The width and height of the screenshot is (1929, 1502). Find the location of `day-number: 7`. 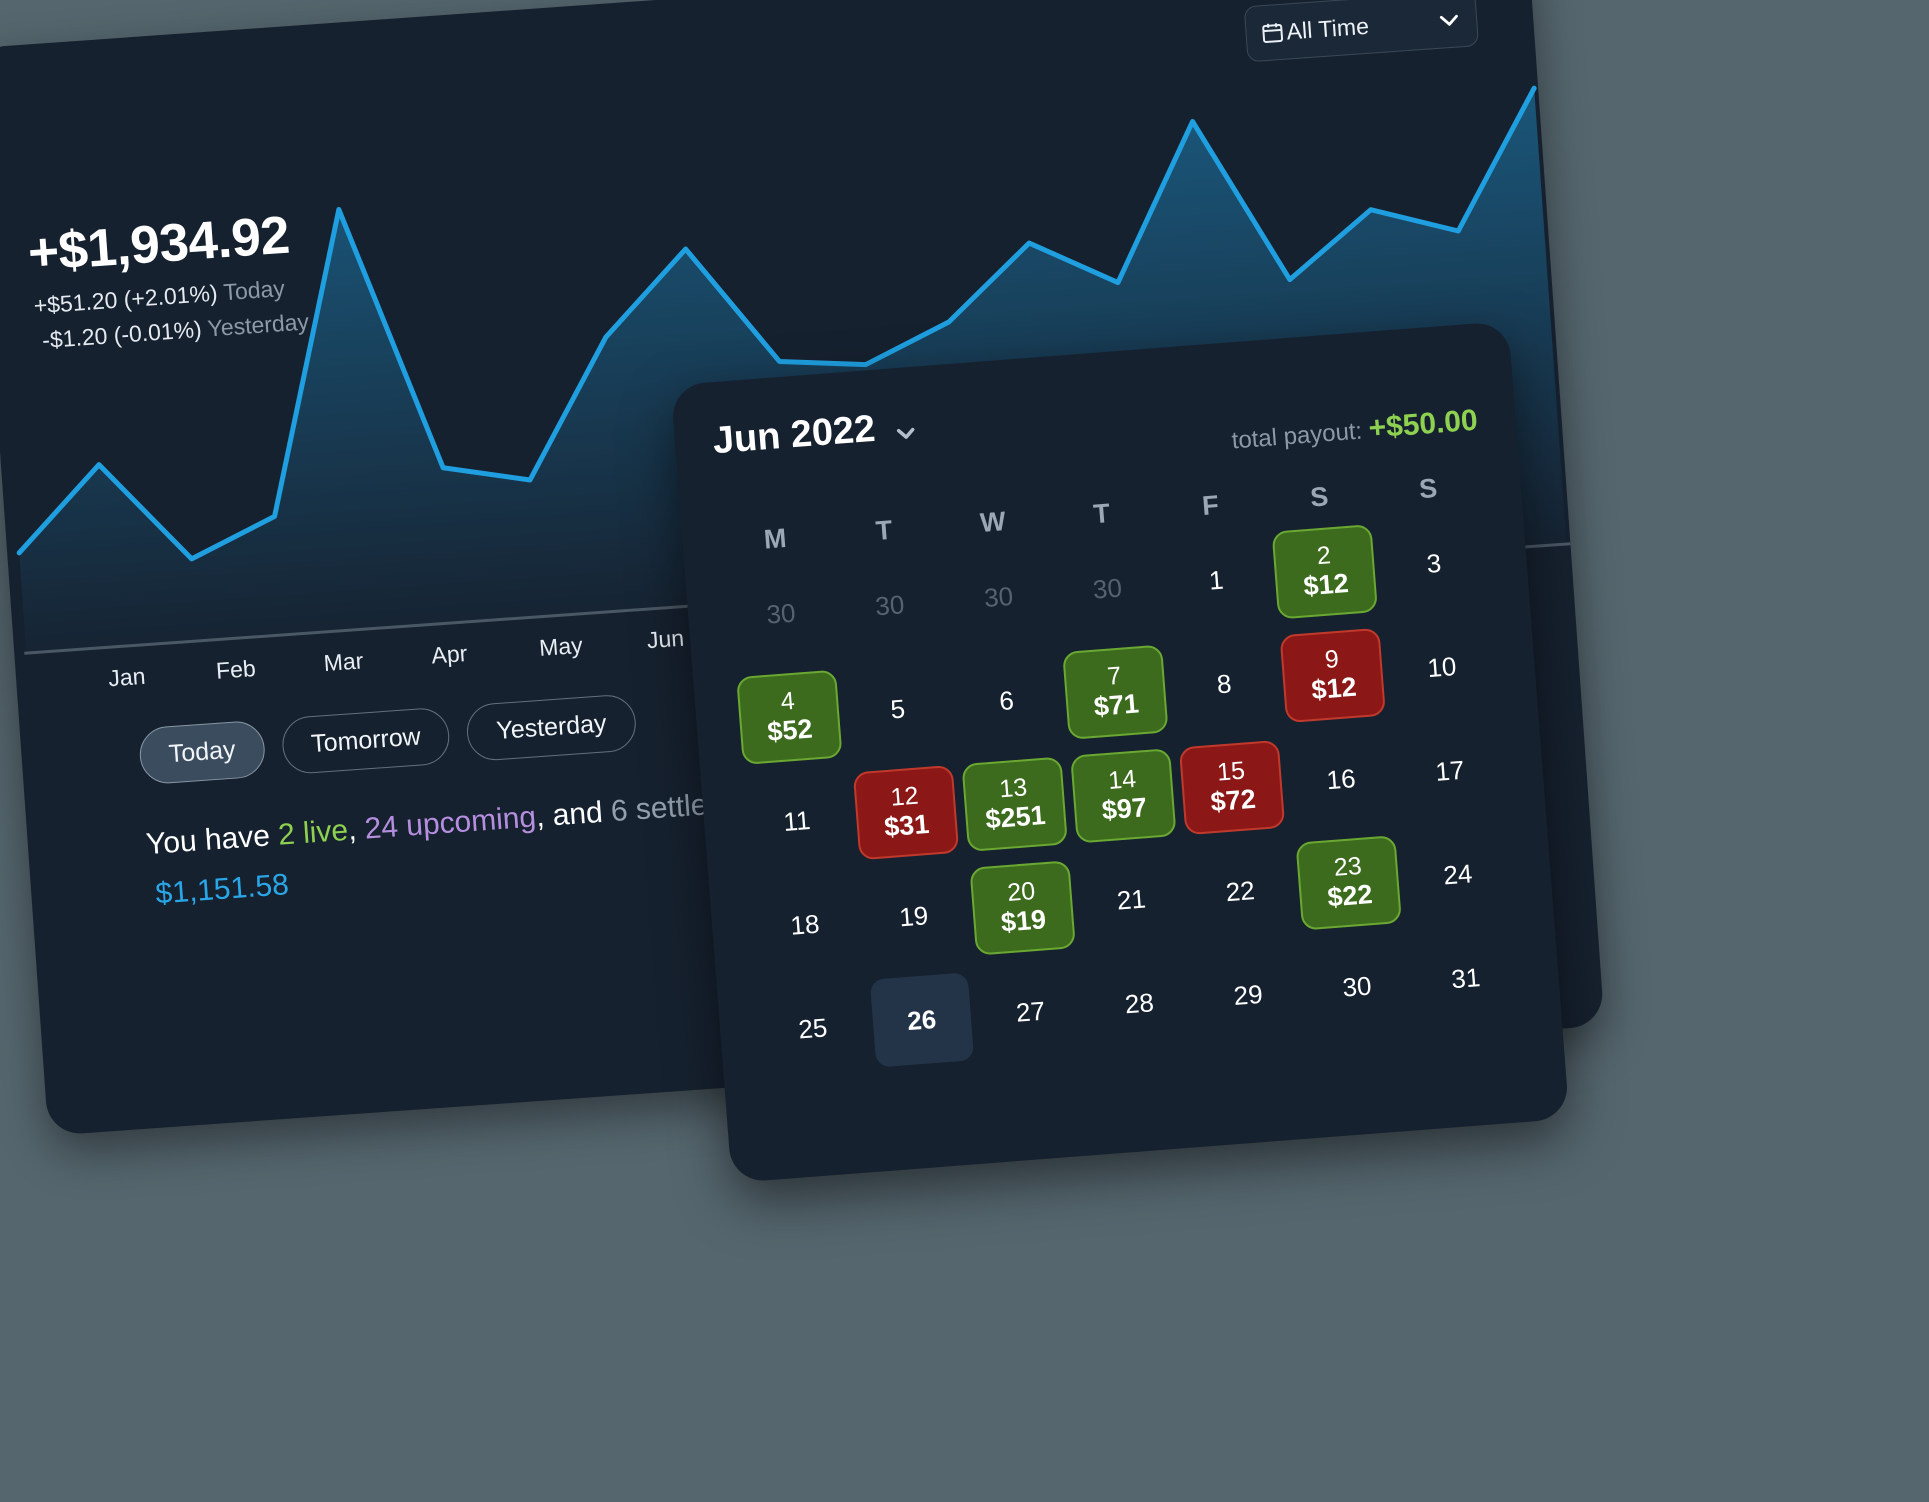

day-number: 7 is located at coordinates (1114, 676).